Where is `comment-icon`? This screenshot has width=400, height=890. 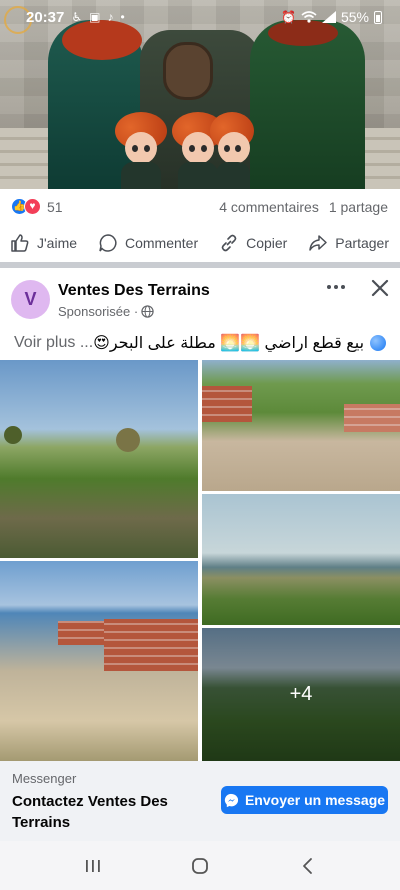
comment-icon is located at coordinates (108, 243).